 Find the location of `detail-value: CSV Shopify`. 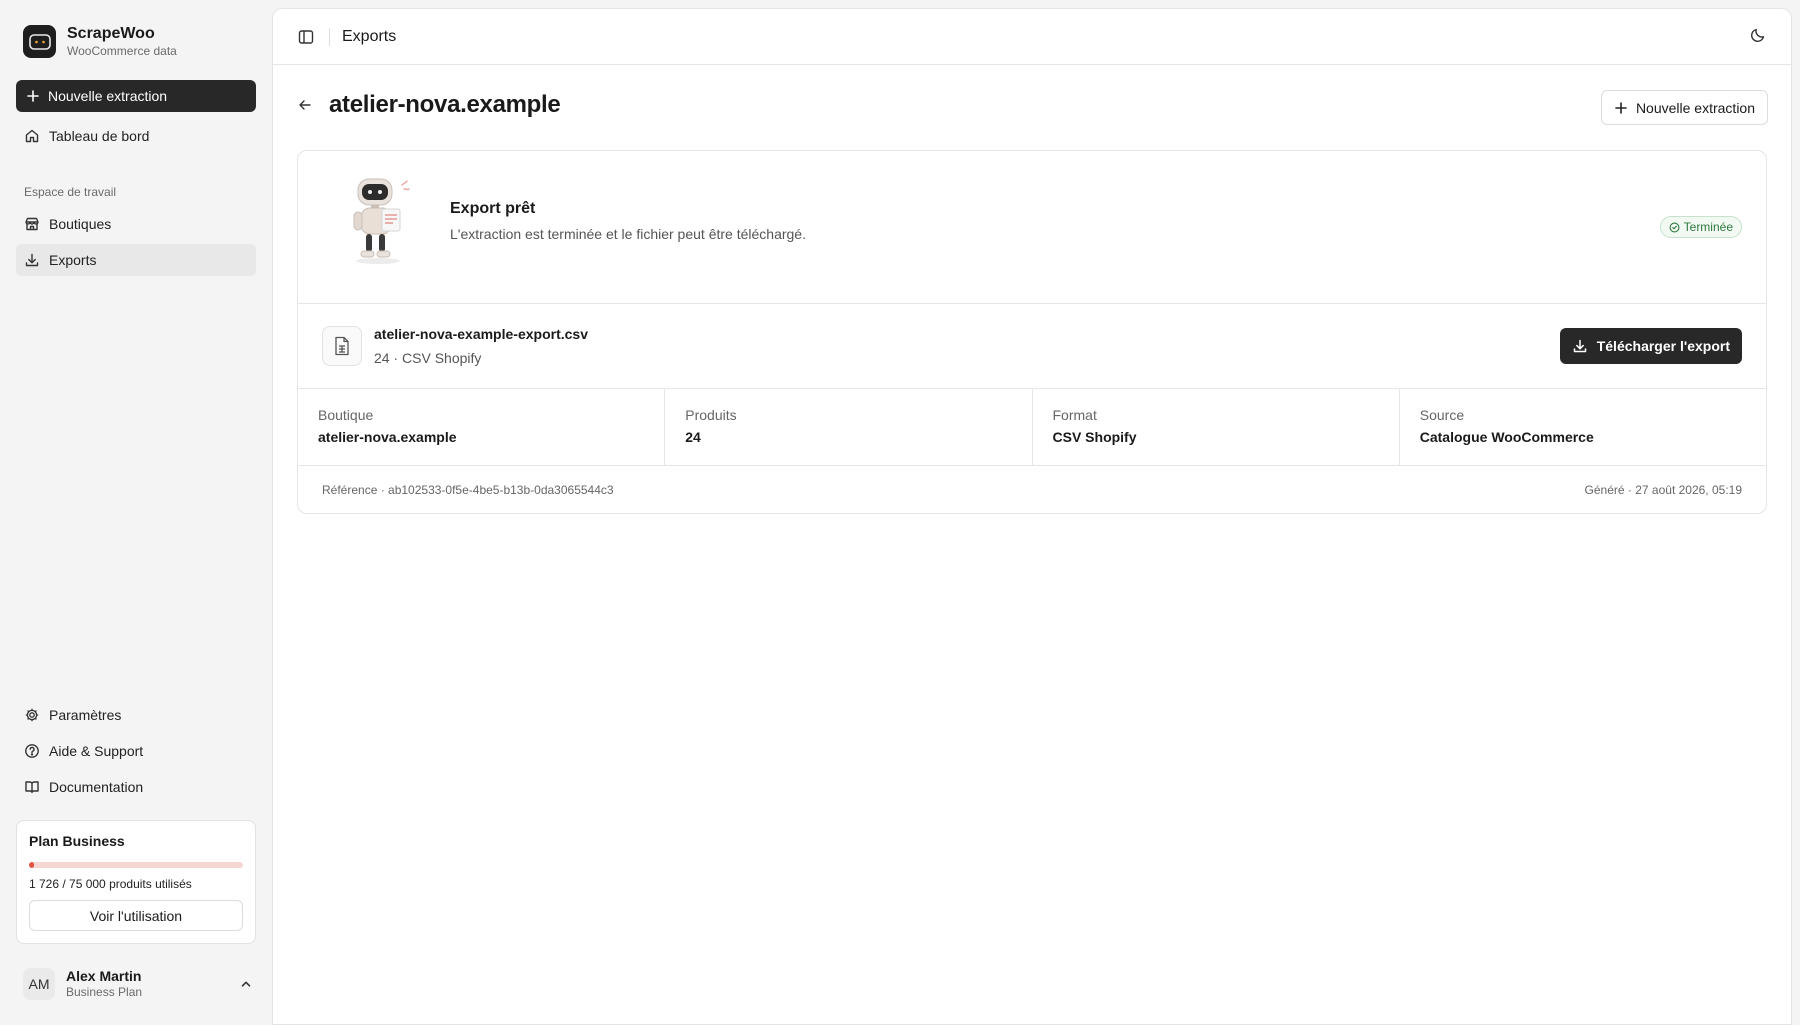

detail-value: CSV Shopify is located at coordinates (1094, 437).